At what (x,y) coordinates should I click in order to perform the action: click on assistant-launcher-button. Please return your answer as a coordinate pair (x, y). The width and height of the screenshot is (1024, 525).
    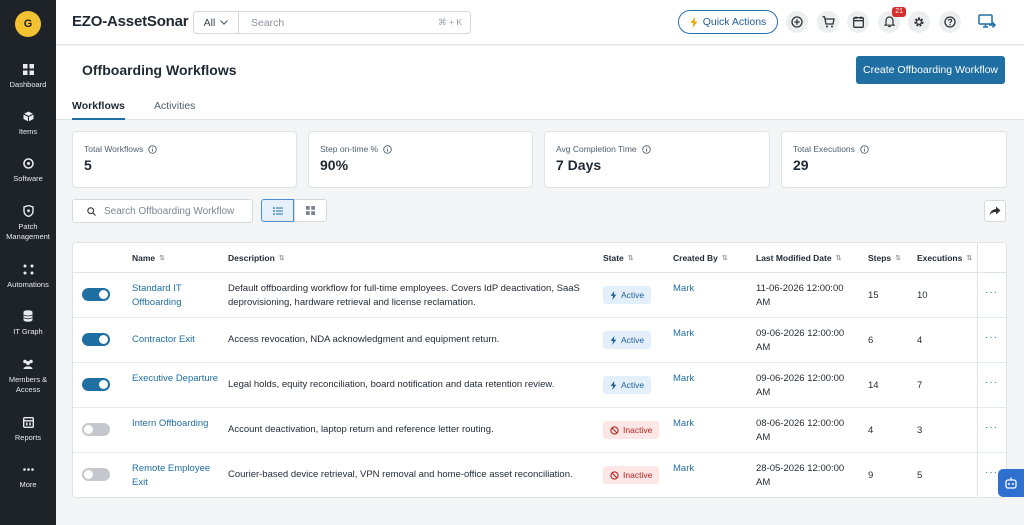
    Looking at the image, I should click on (1011, 483).